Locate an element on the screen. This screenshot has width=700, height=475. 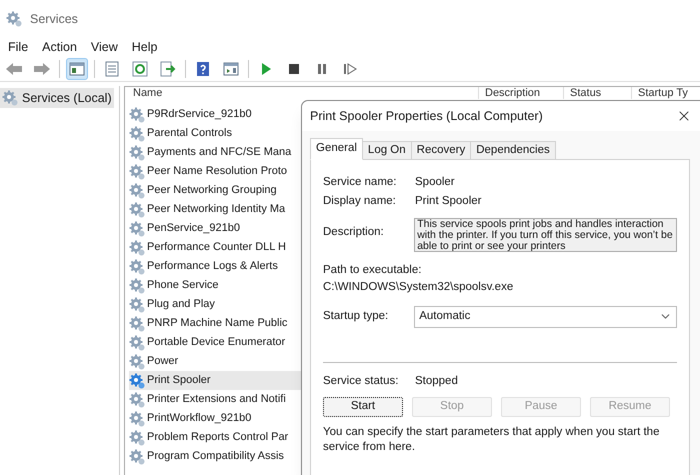
service-name: Parental Controls is located at coordinates (189, 134).